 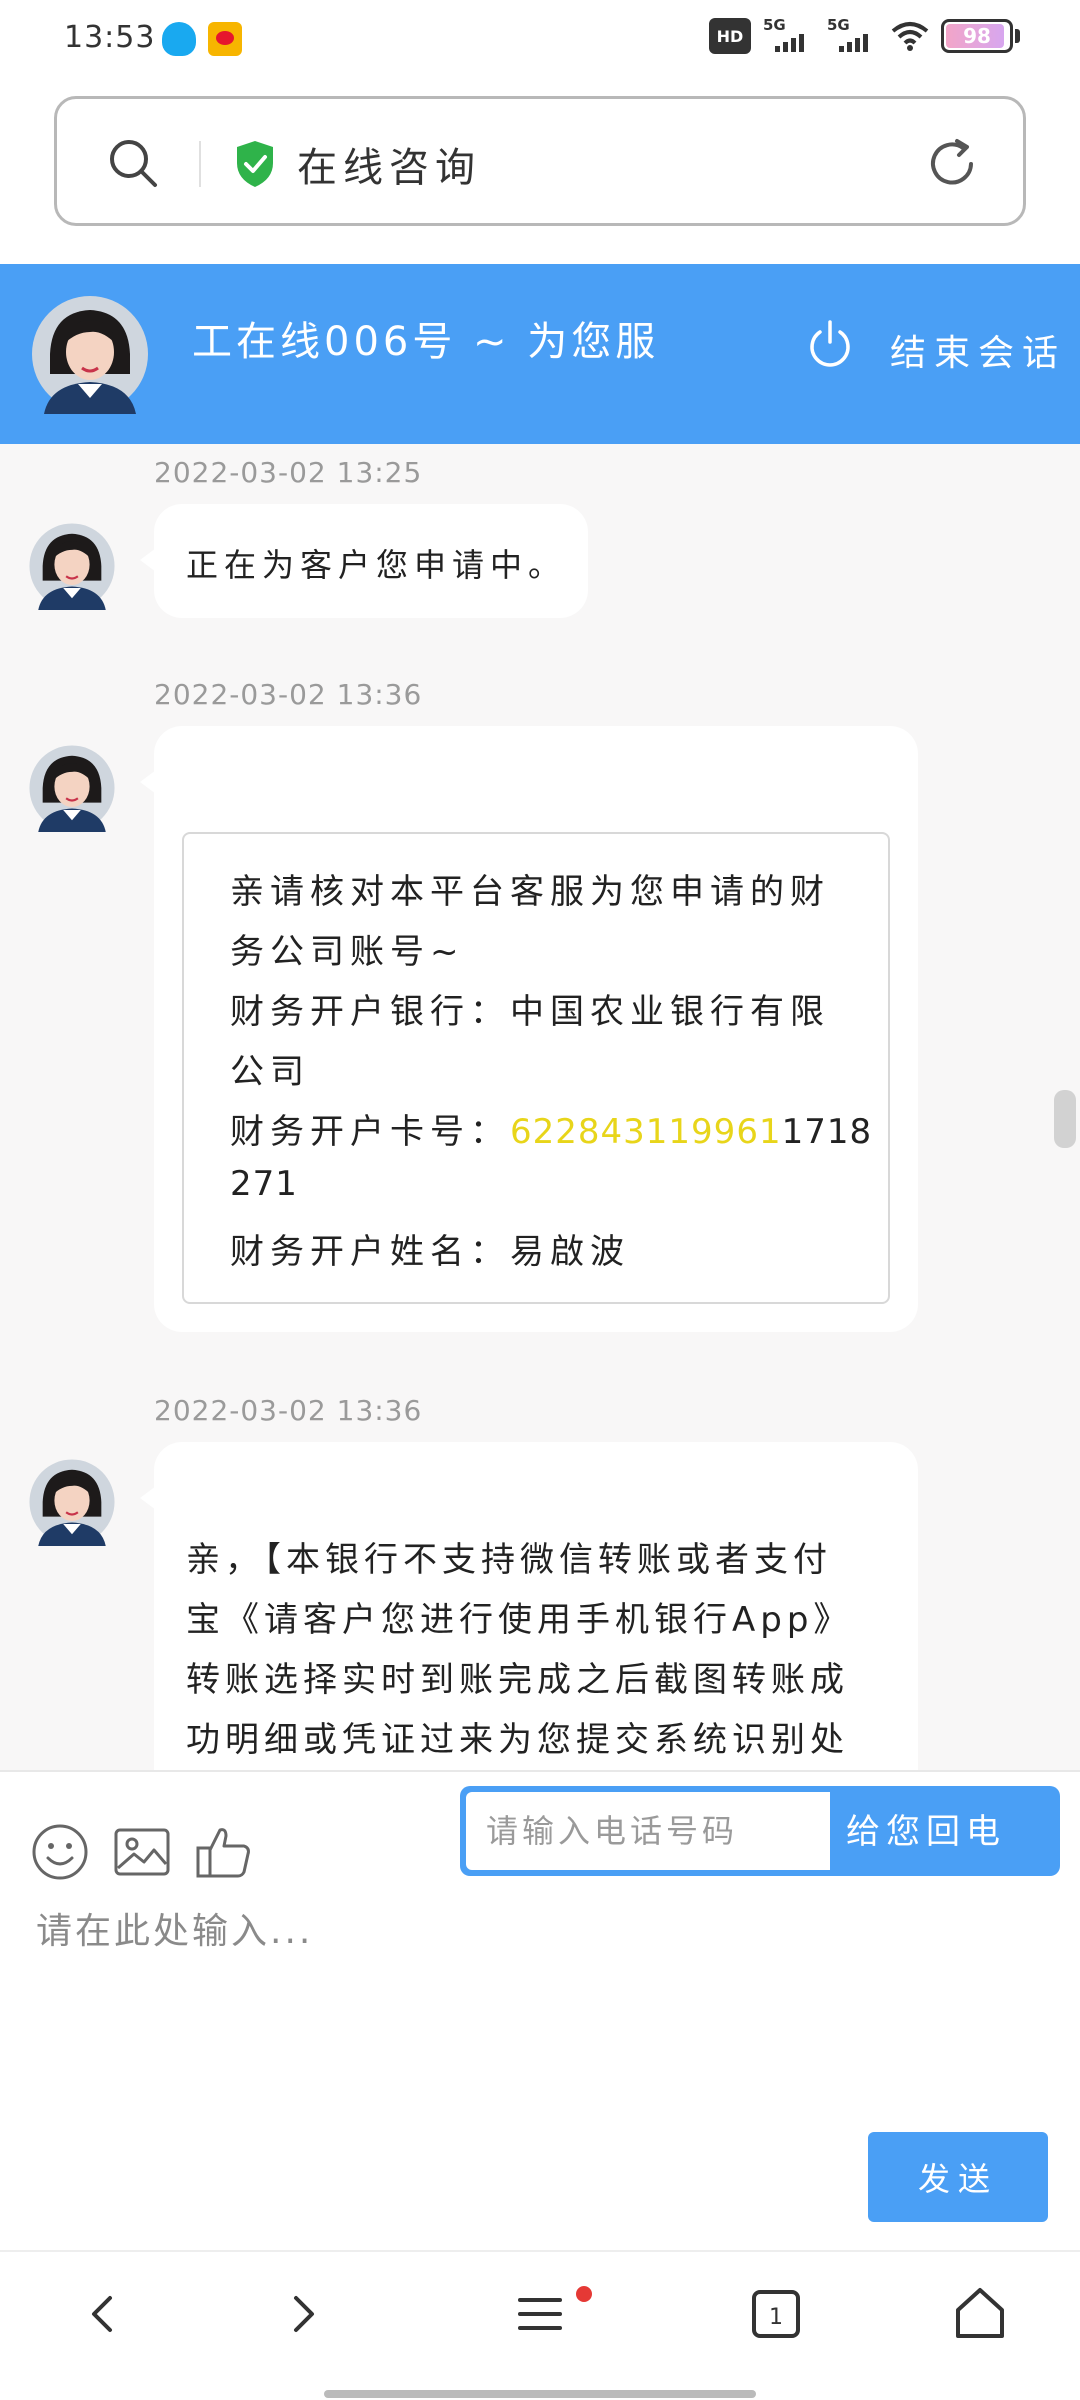 What do you see at coordinates (1065, 1119) in the screenshot?
I see `scrollbar-thumb` at bounding box center [1065, 1119].